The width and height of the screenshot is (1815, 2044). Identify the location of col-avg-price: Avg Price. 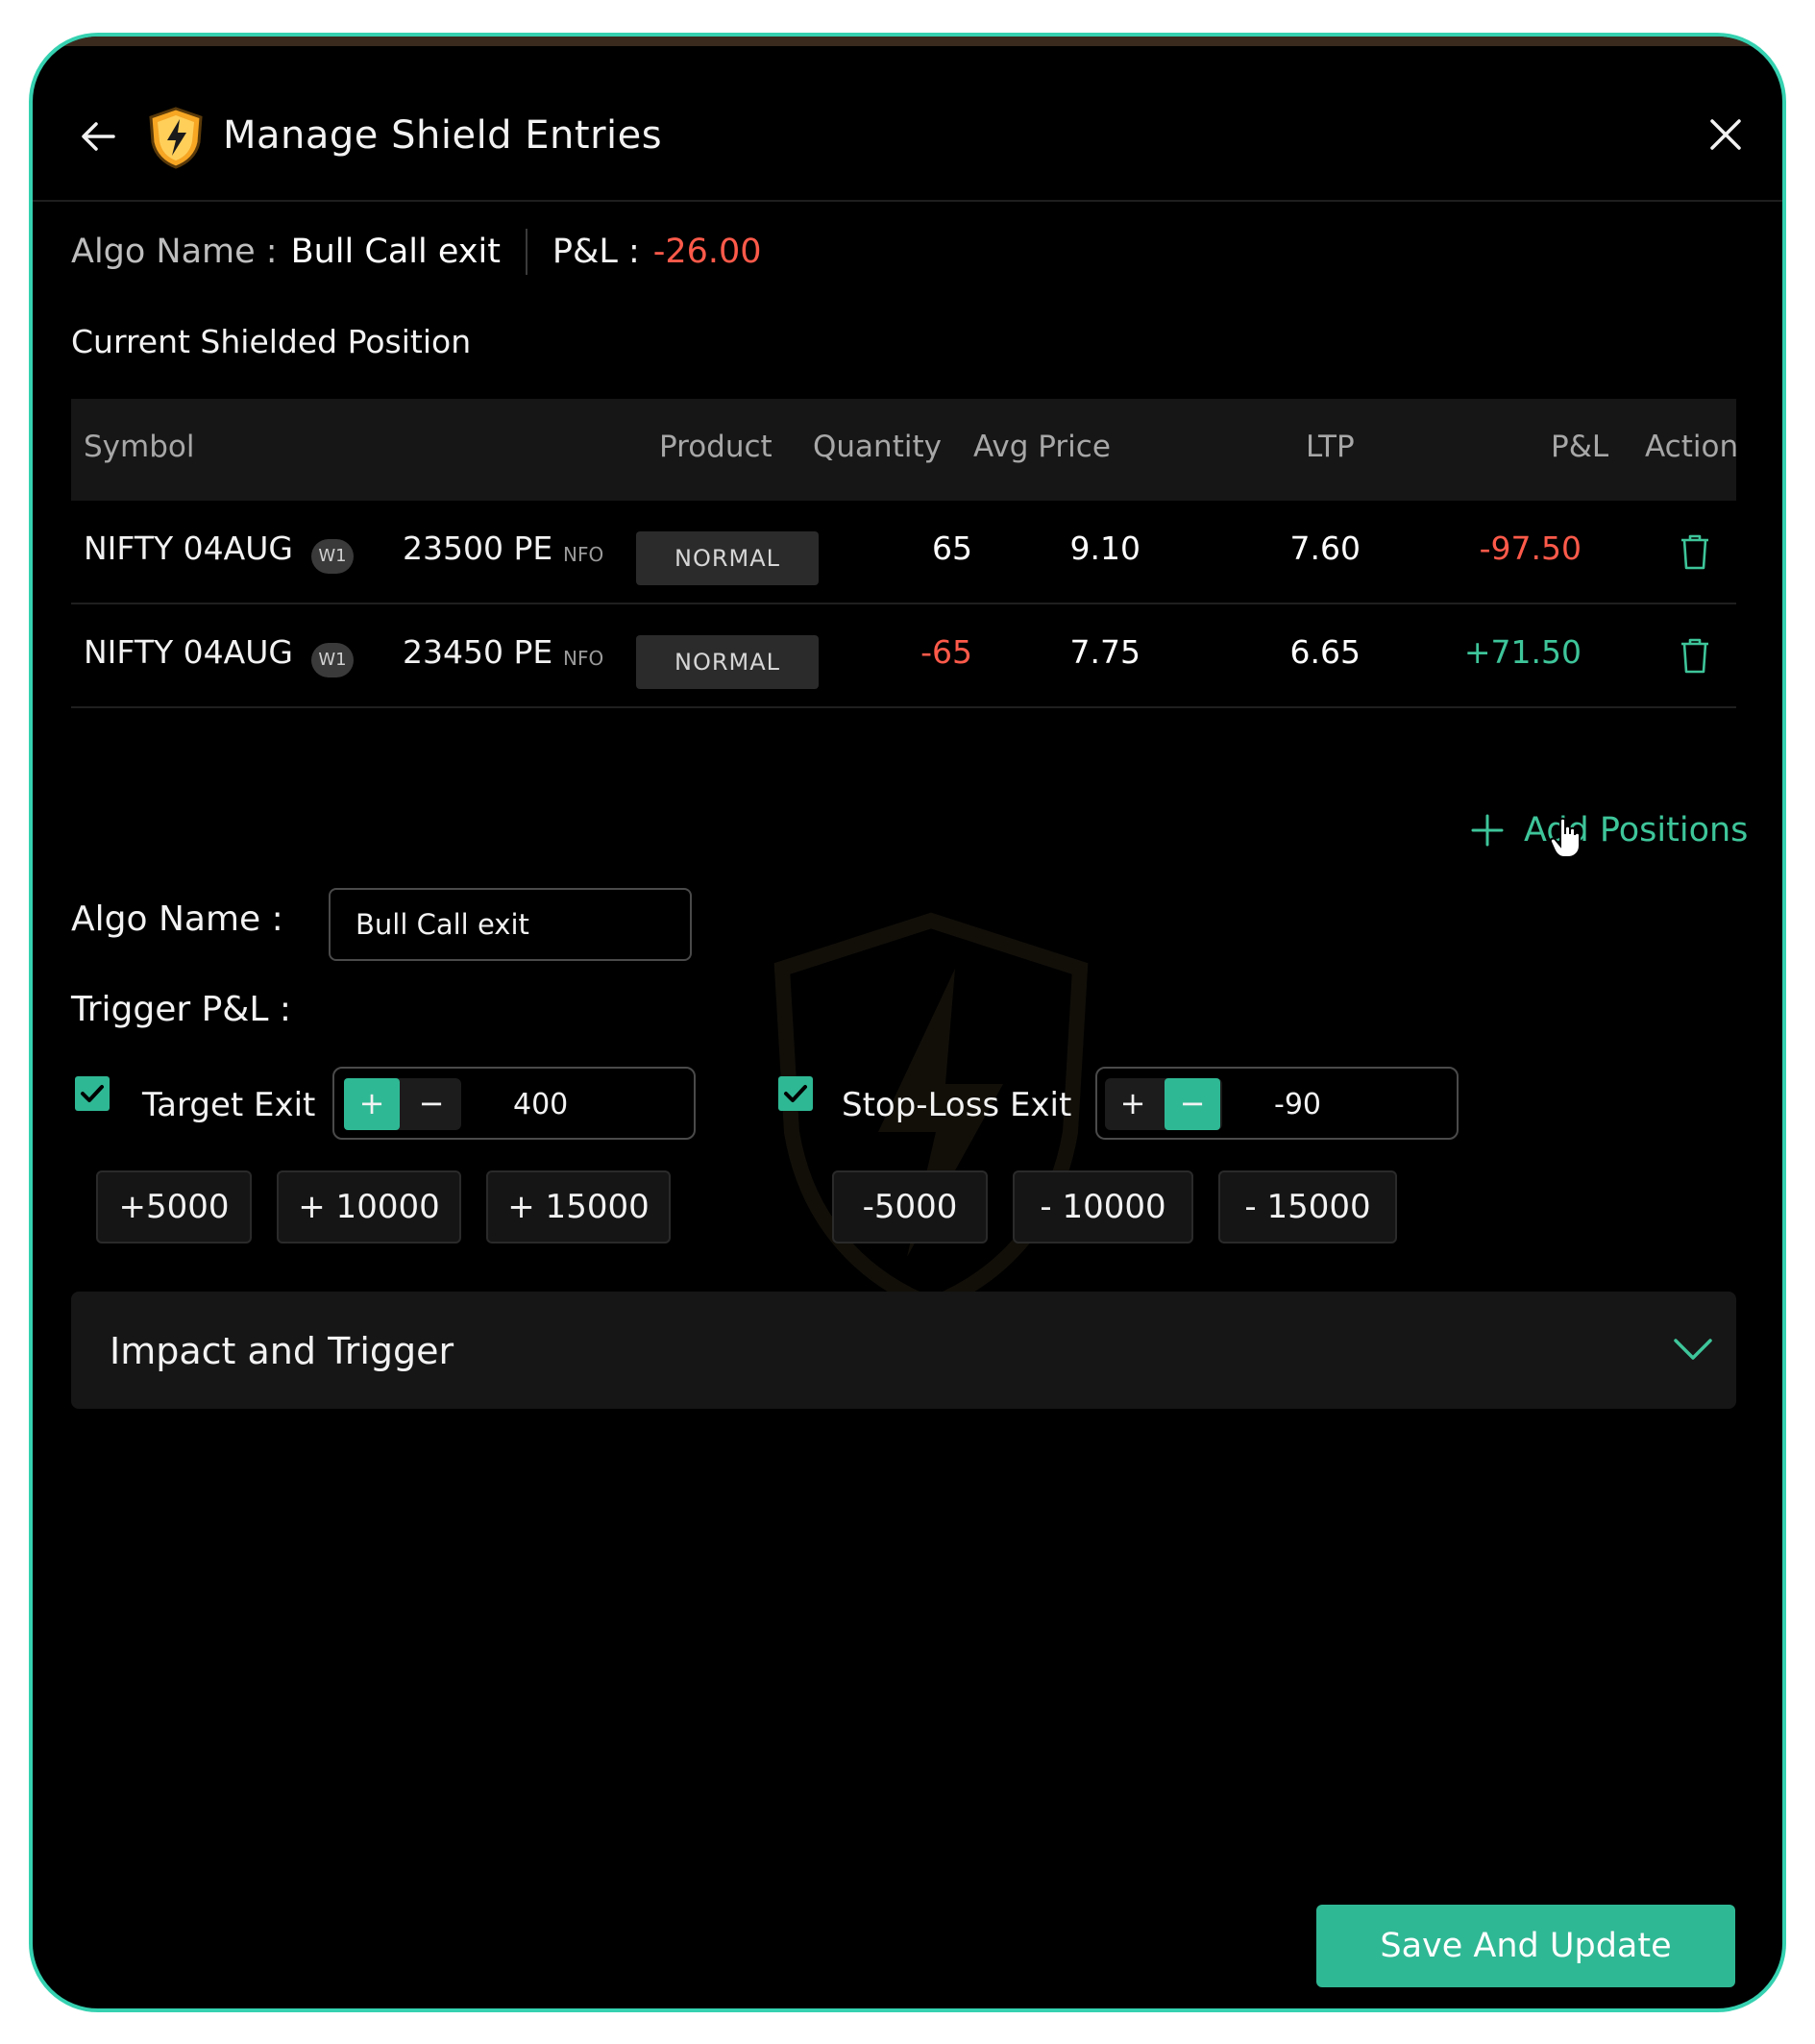
(1042, 447).